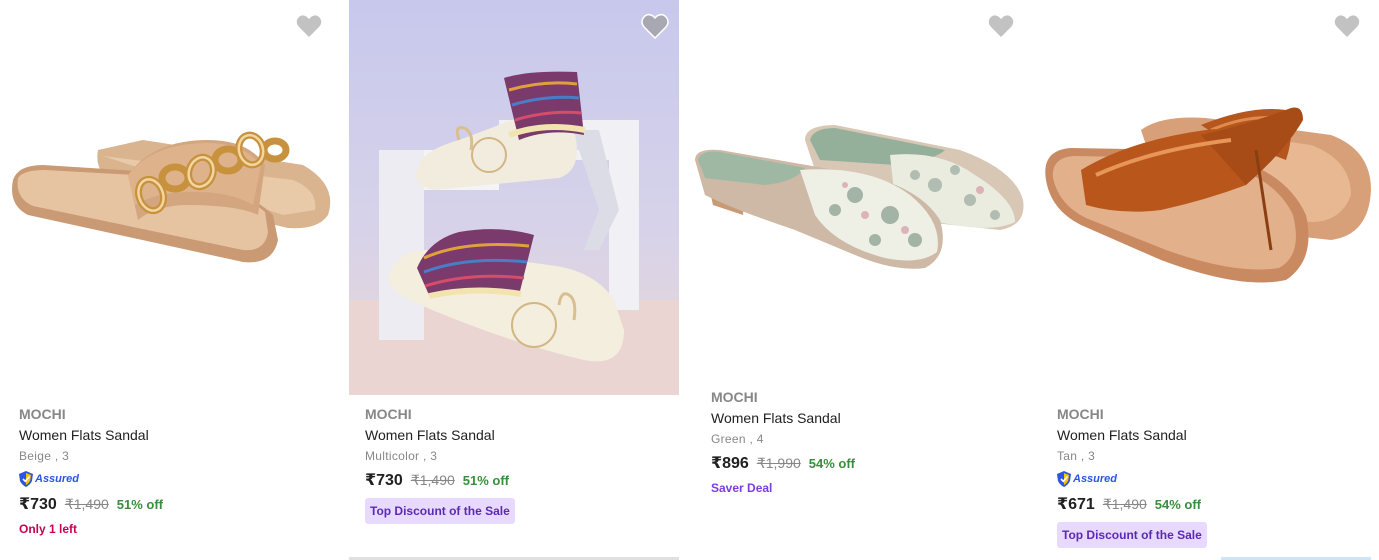  What do you see at coordinates (778, 463) in the screenshot?
I see `original-price: ₹1,990` at bounding box center [778, 463].